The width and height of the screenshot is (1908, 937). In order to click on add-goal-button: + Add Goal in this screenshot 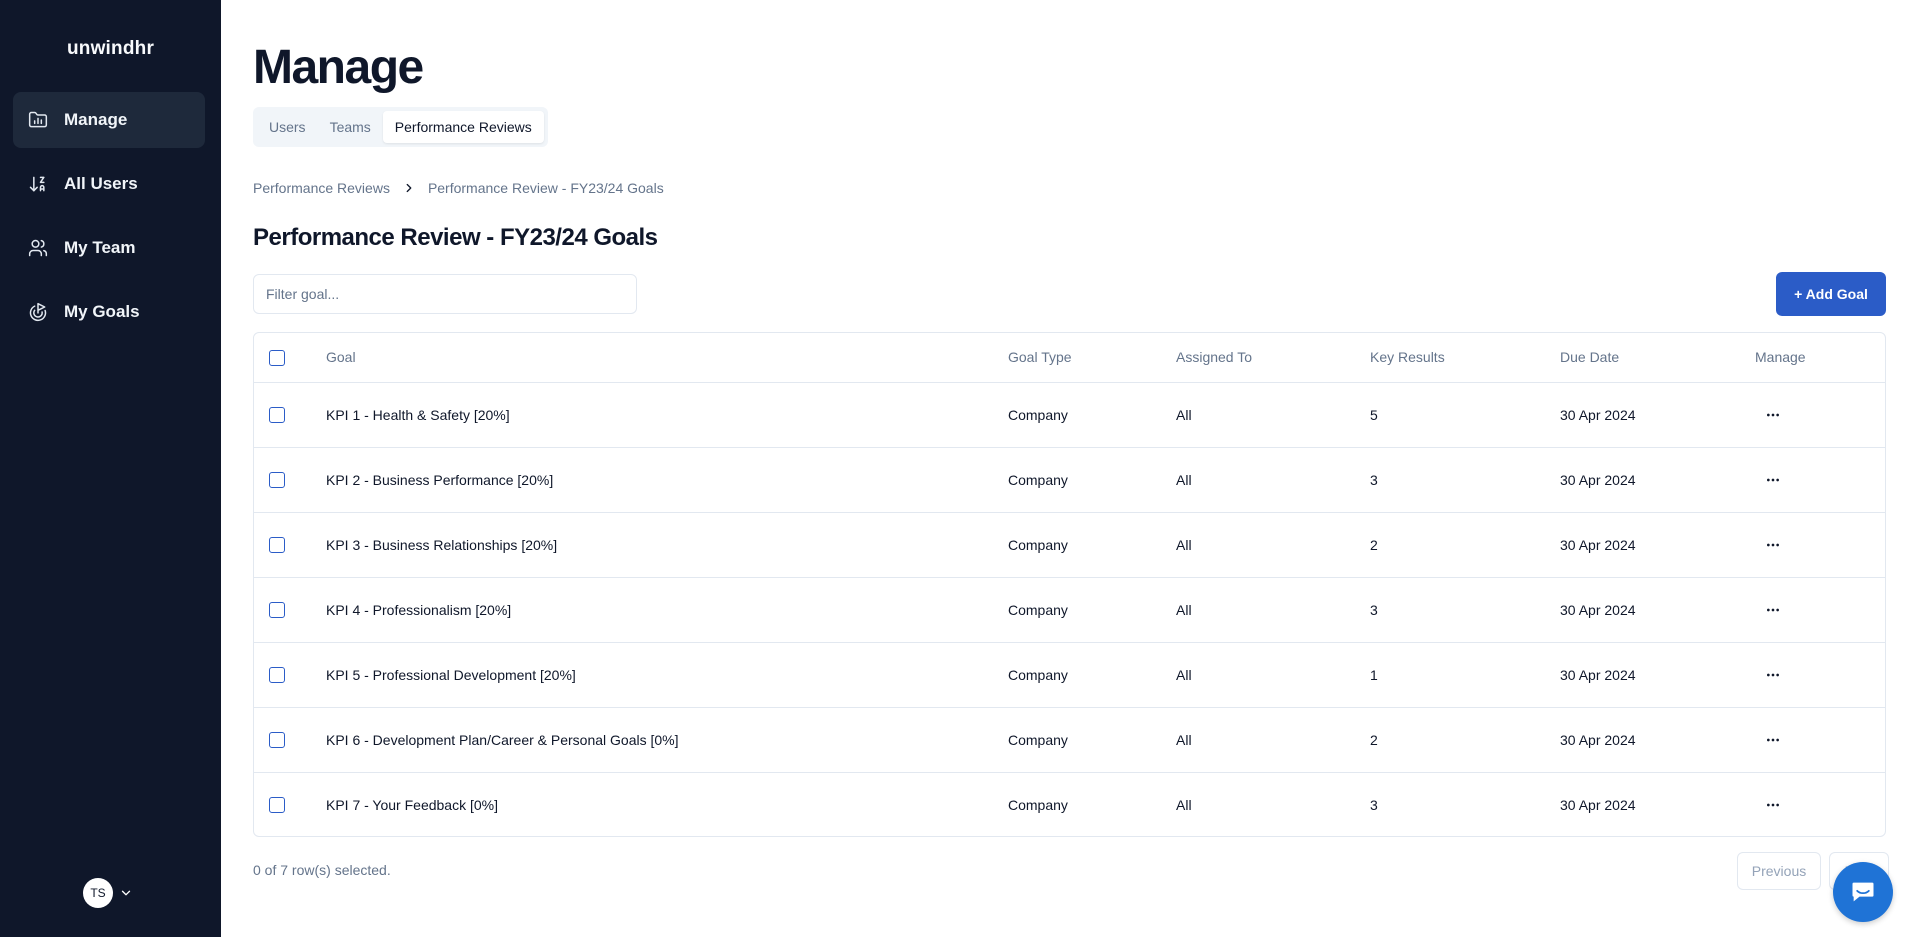, I will do `click(1831, 294)`.